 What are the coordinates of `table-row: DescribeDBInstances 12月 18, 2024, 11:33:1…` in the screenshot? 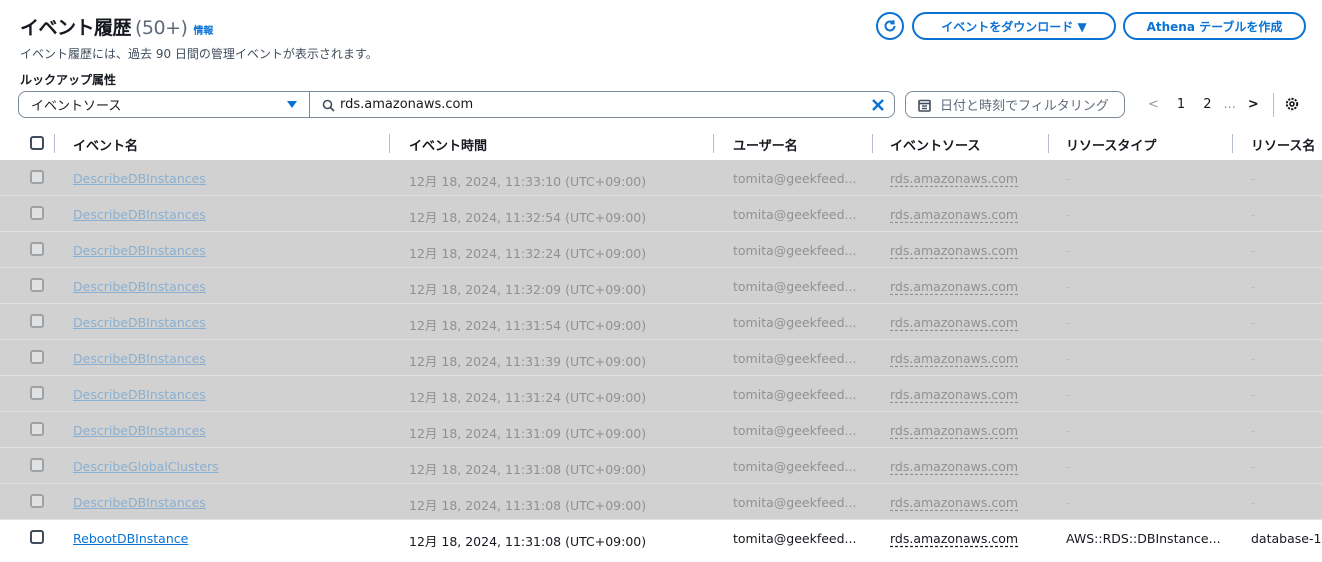 It's located at (661, 178).